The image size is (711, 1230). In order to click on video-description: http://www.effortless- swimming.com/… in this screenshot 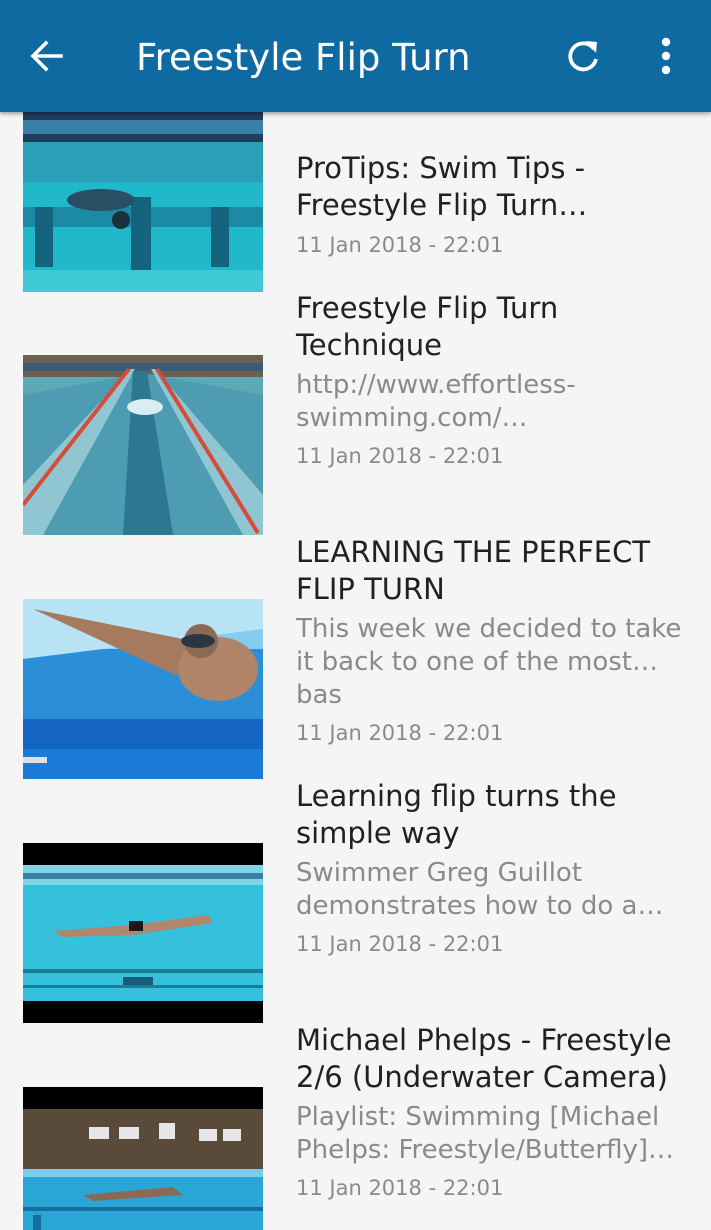, I will do `click(436, 401)`.